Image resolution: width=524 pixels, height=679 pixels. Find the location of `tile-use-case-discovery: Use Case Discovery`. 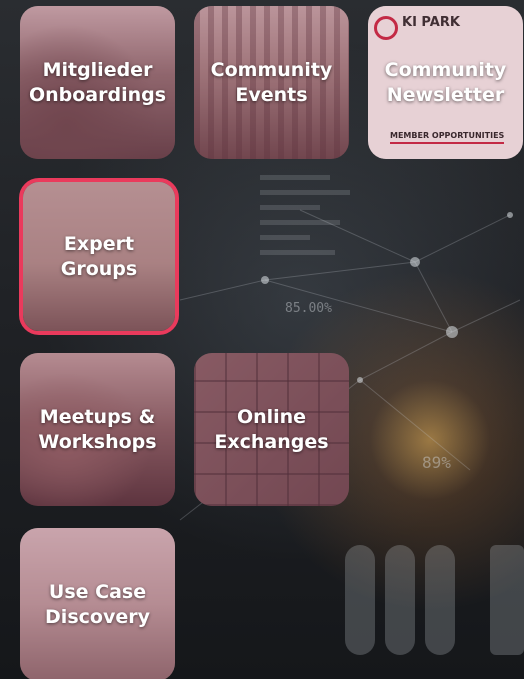

tile-use-case-discovery: Use Case Discovery is located at coordinates (97, 603).